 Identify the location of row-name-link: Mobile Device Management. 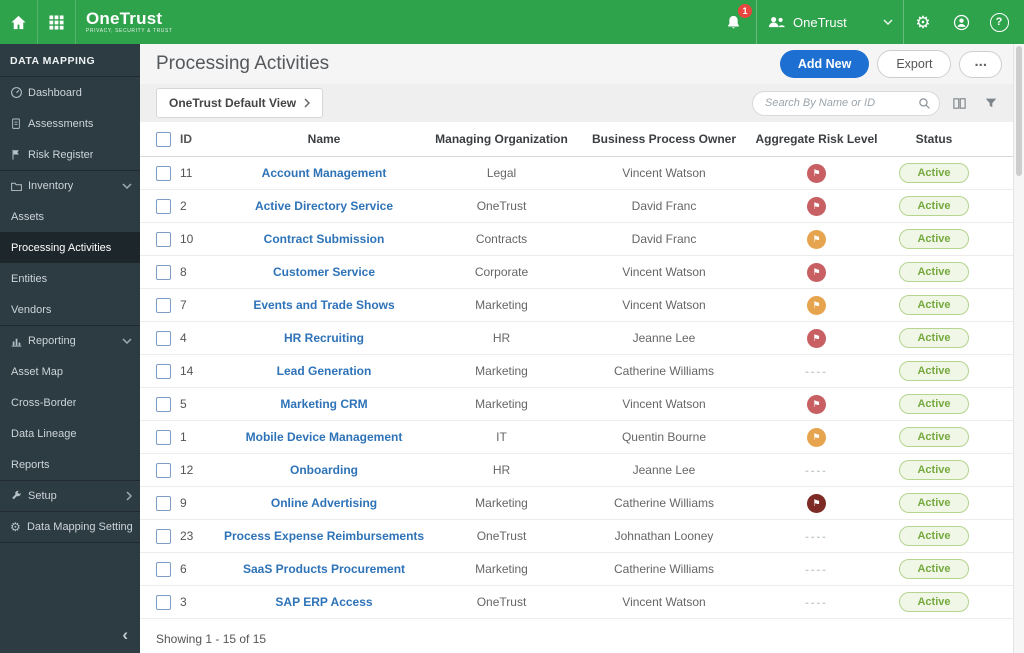
(324, 437).